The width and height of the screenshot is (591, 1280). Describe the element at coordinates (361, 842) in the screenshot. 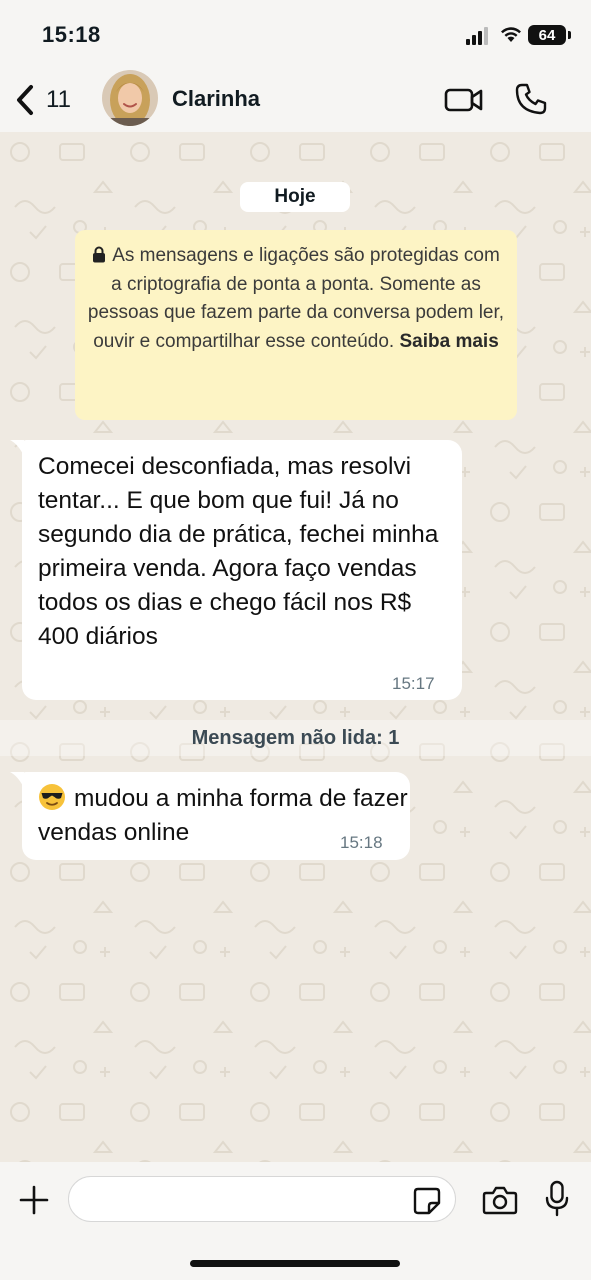

I see `message-time: 15:18` at that location.